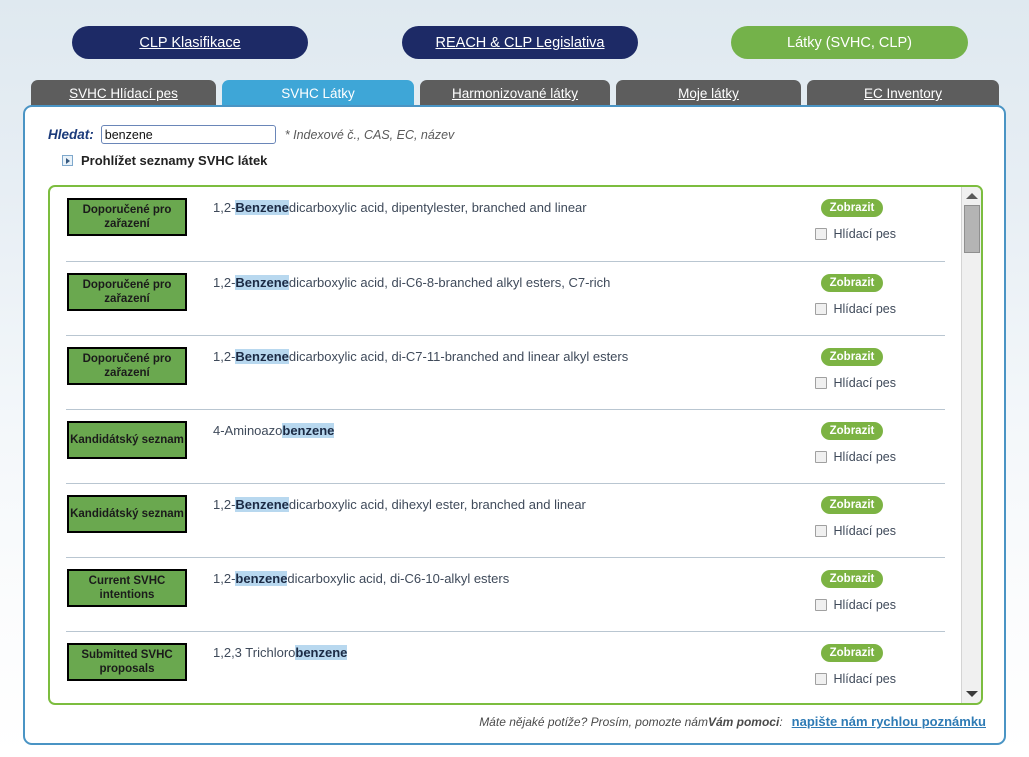 Image resolution: width=1029 pixels, height=757 pixels. I want to click on search-hint: * Indexové č., CAS, EC, název, so click(369, 134).